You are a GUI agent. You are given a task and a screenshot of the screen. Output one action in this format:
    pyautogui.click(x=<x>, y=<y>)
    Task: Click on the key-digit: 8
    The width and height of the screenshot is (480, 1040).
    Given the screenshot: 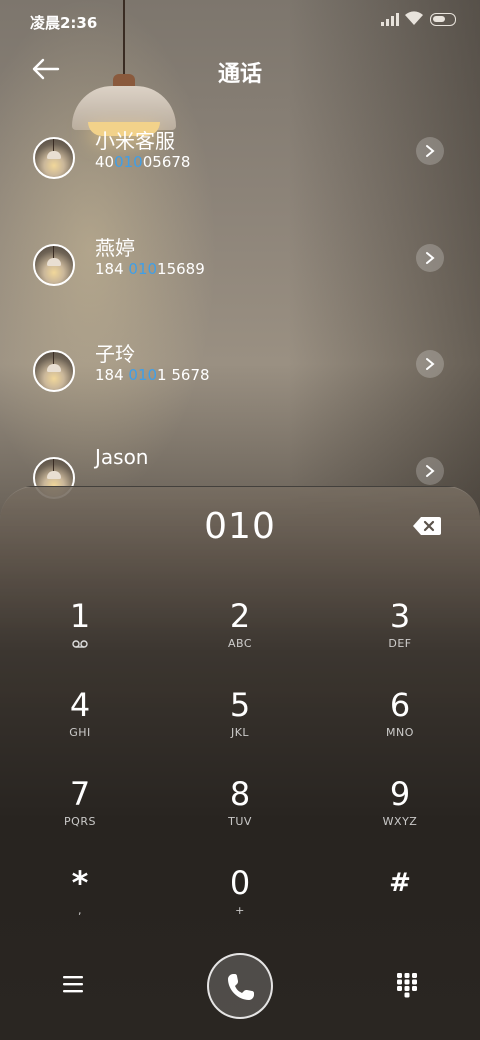 What is the action you would take?
    pyautogui.click(x=240, y=794)
    